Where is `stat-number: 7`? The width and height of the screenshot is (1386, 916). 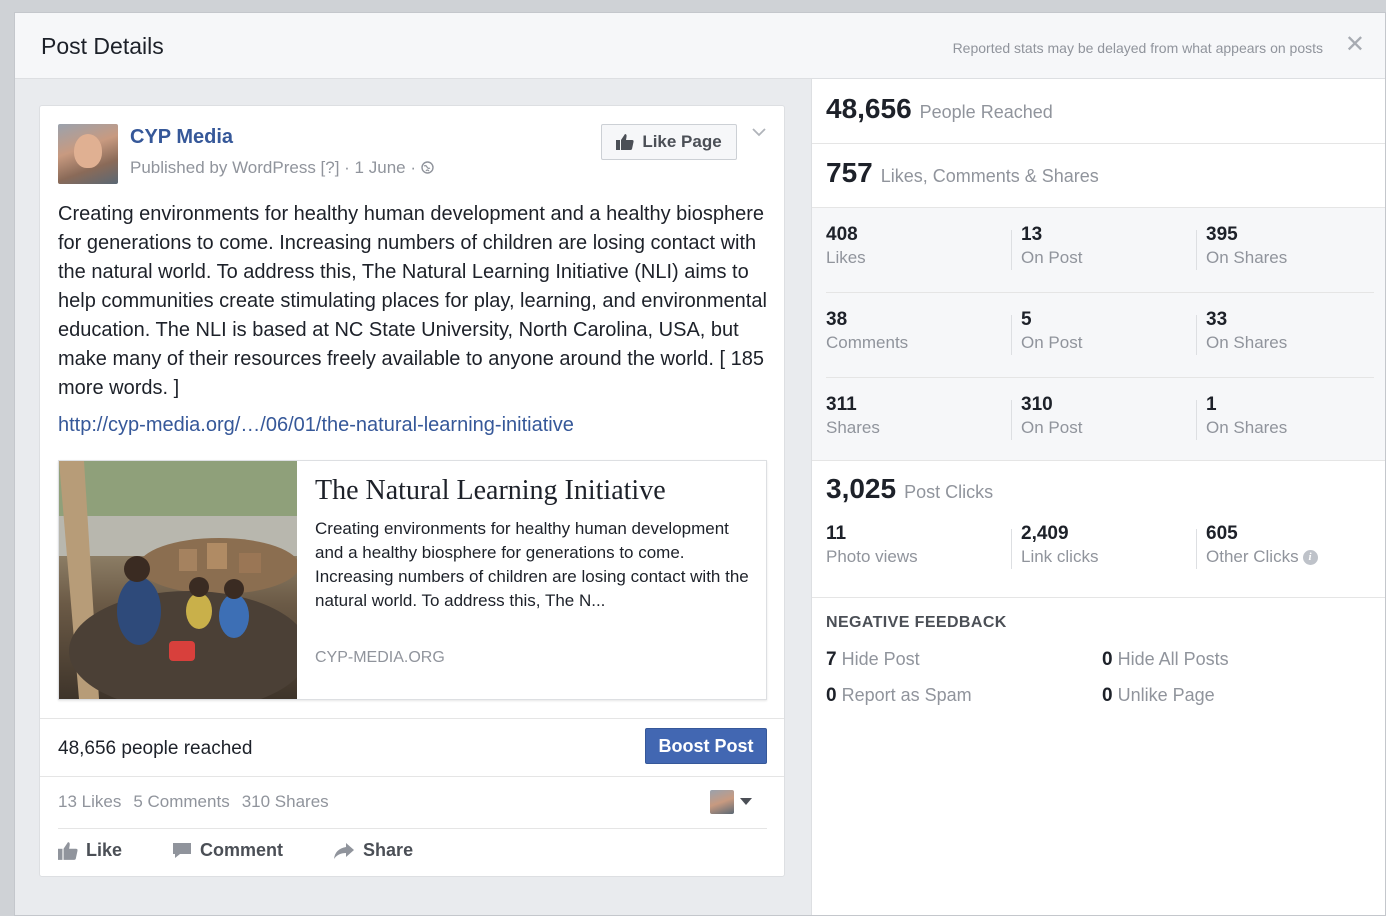
stat-number: 7 is located at coordinates (831, 659).